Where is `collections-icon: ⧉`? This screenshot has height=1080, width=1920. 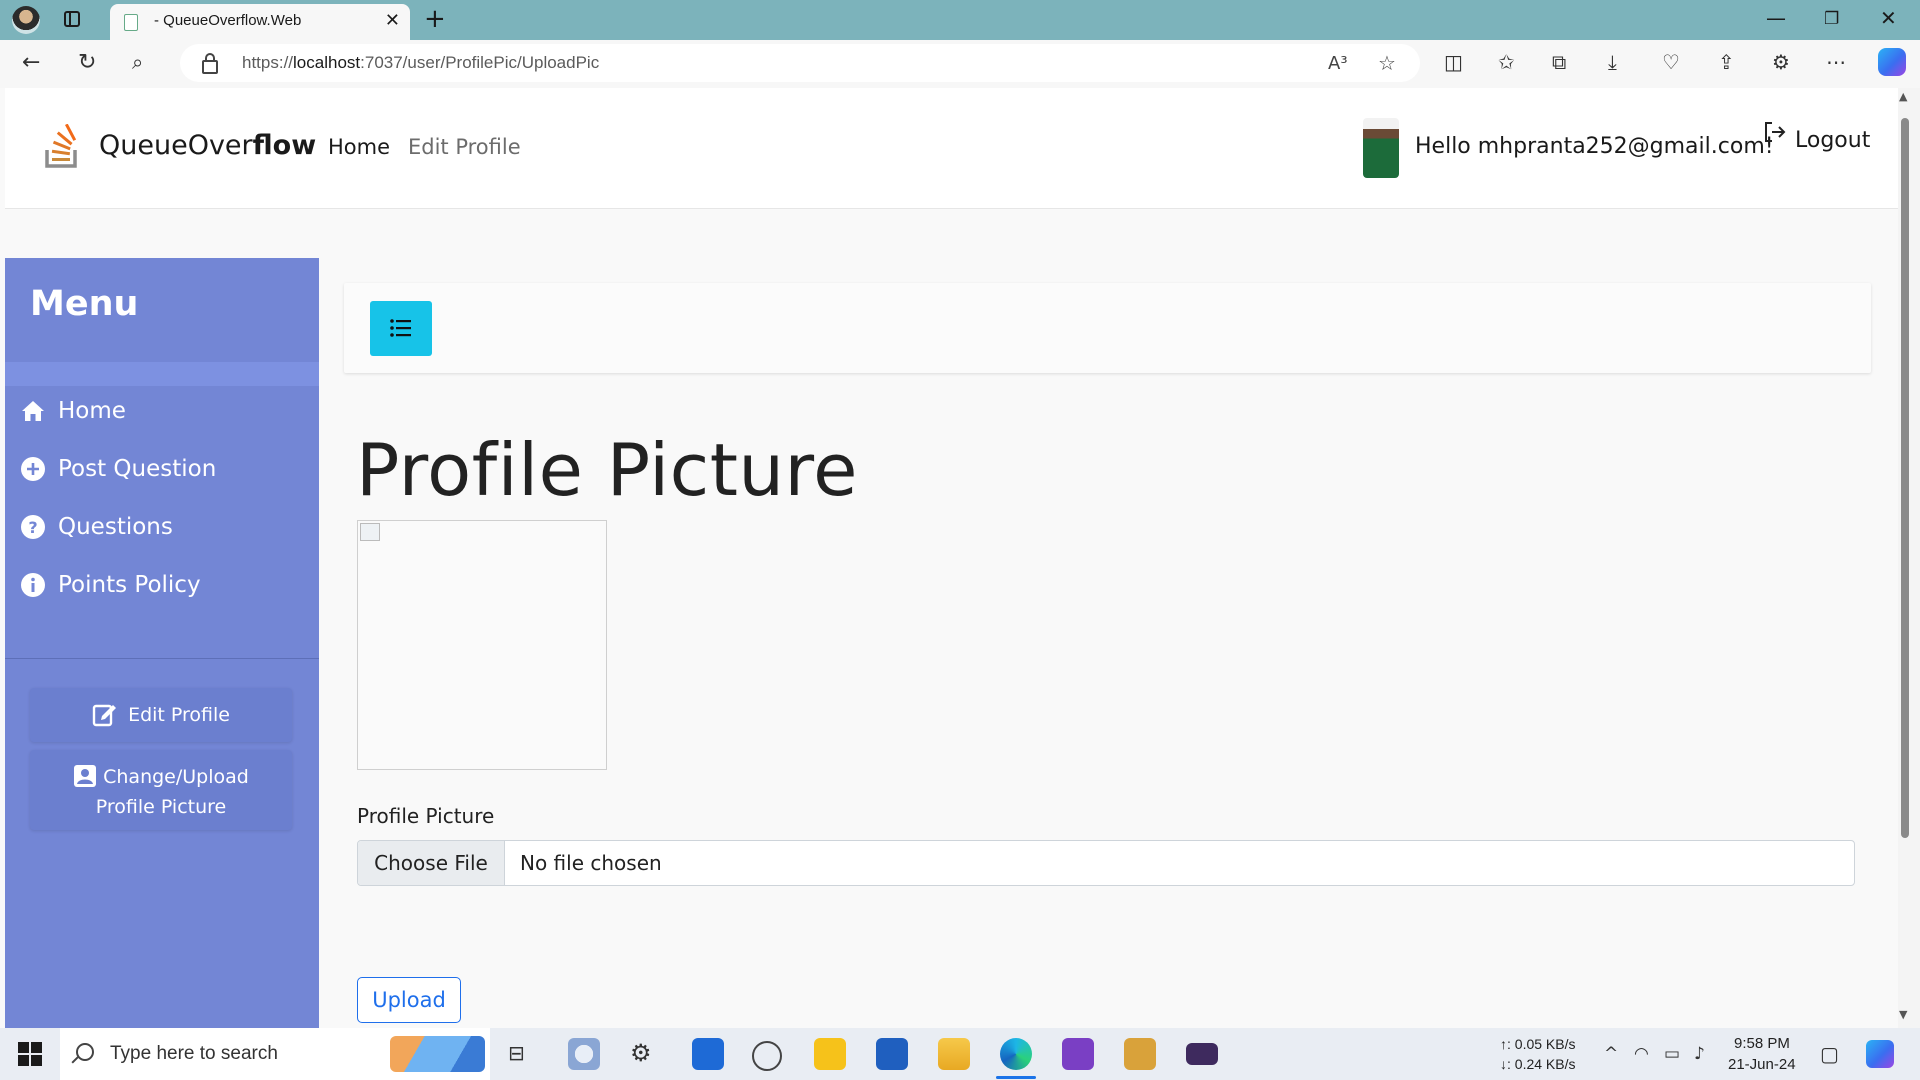 collections-icon: ⧉ is located at coordinates (1559, 62).